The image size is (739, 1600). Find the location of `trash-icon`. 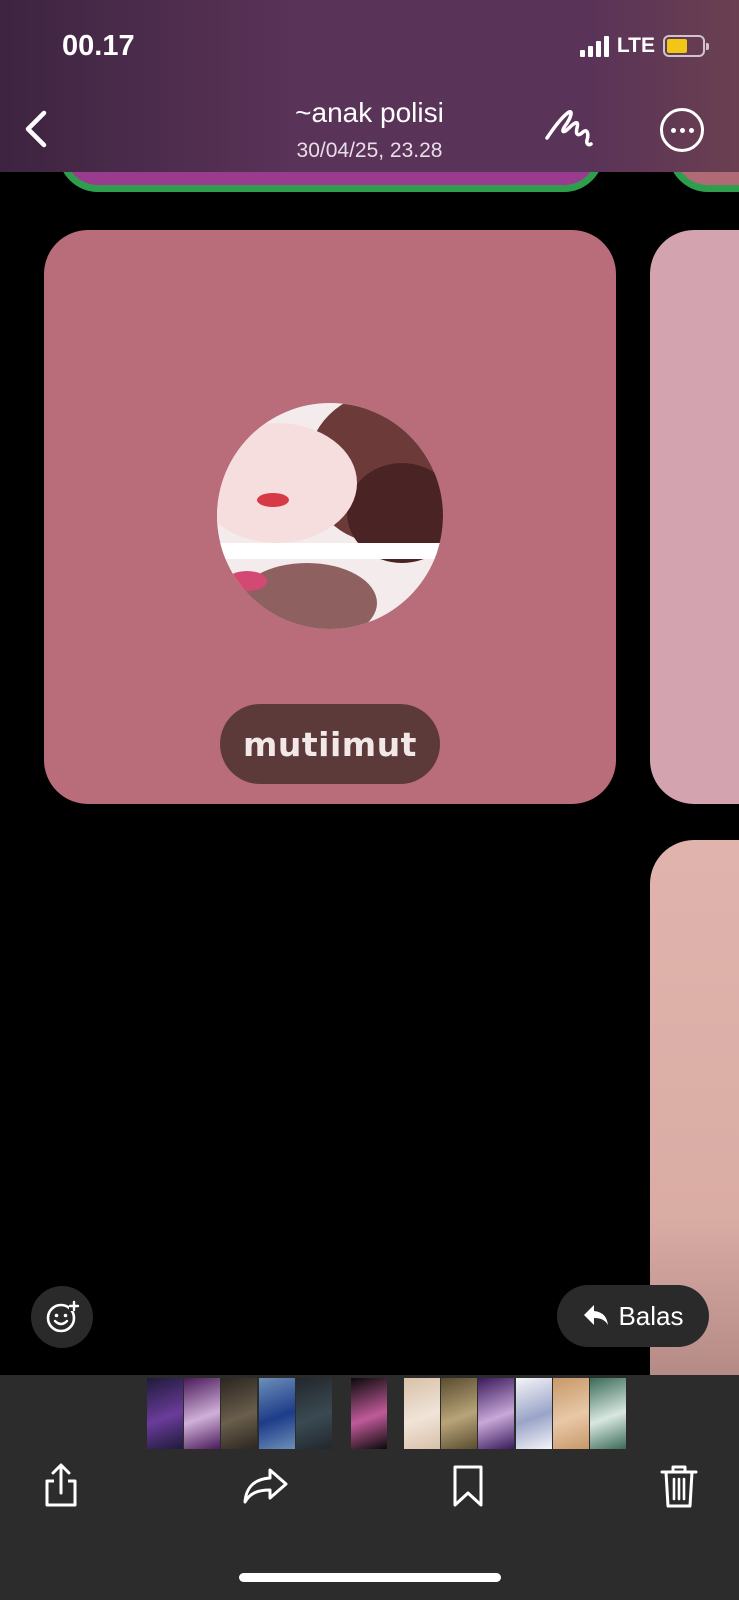

trash-icon is located at coordinates (679, 1486).